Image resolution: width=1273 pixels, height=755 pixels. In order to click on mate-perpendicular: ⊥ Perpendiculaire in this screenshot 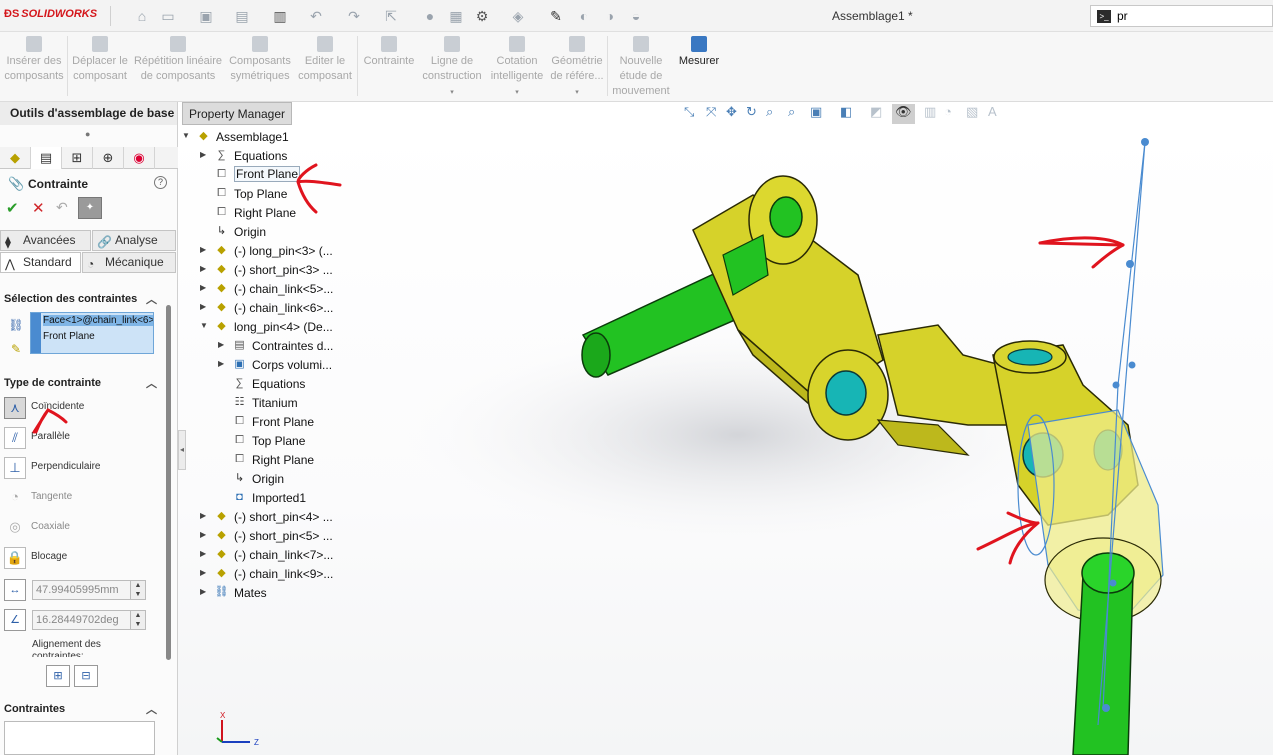, I will do `click(84, 468)`.